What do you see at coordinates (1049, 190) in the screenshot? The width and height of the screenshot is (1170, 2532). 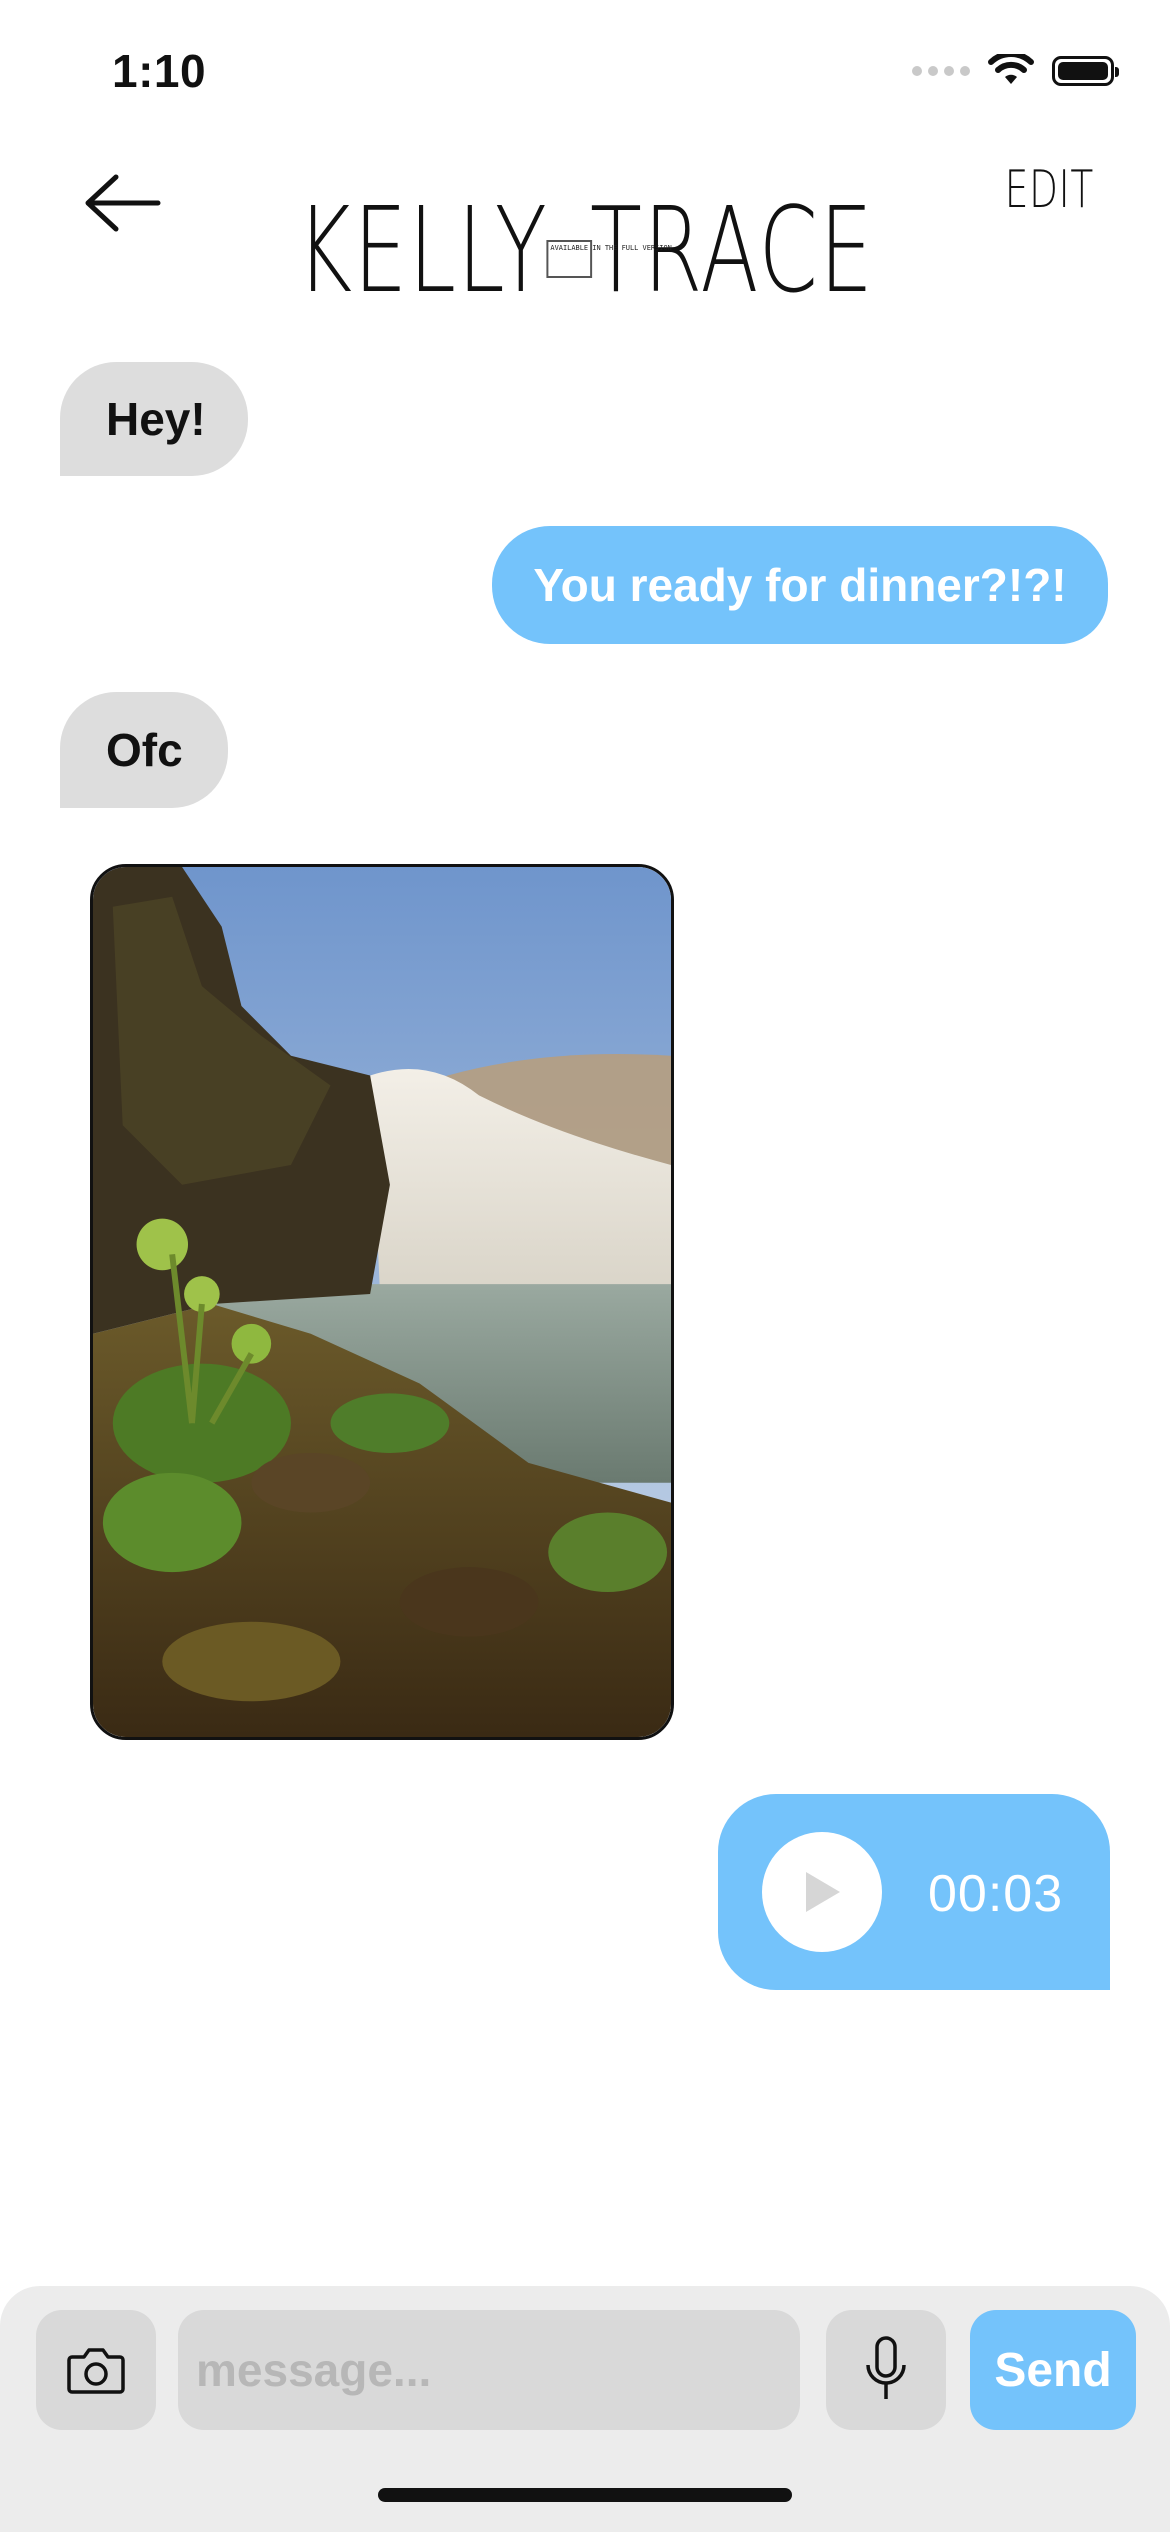 I see `edit-button: EDIT` at bounding box center [1049, 190].